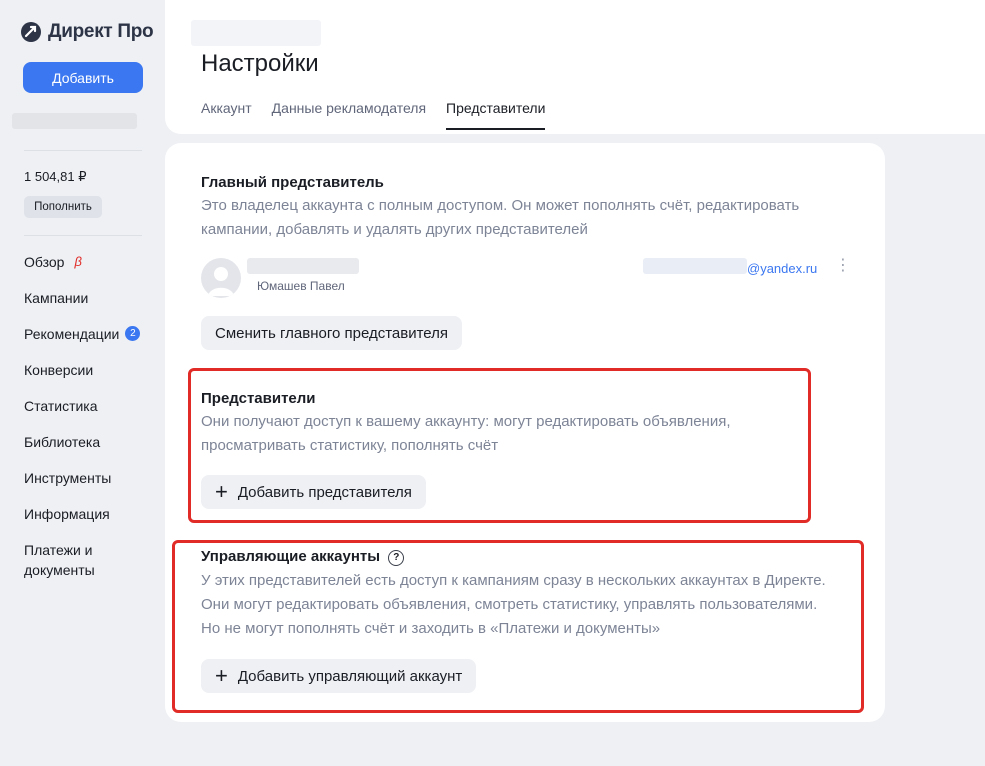 This screenshot has width=985, height=766. I want to click on sidebar-item-label: Статистика, so click(61, 406).